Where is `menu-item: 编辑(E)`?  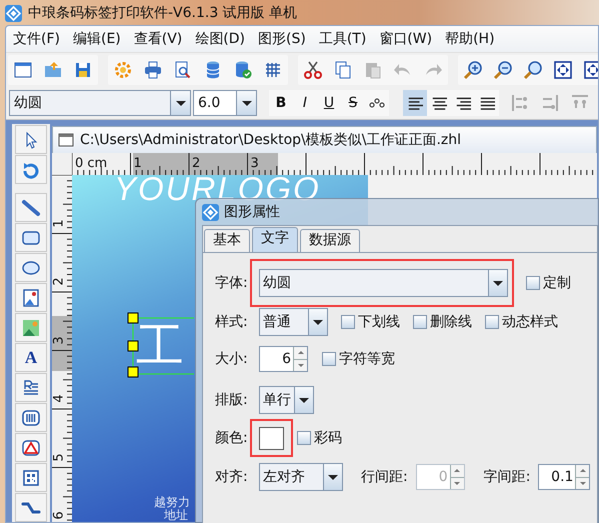 menu-item: 编辑(E) is located at coordinates (96, 39).